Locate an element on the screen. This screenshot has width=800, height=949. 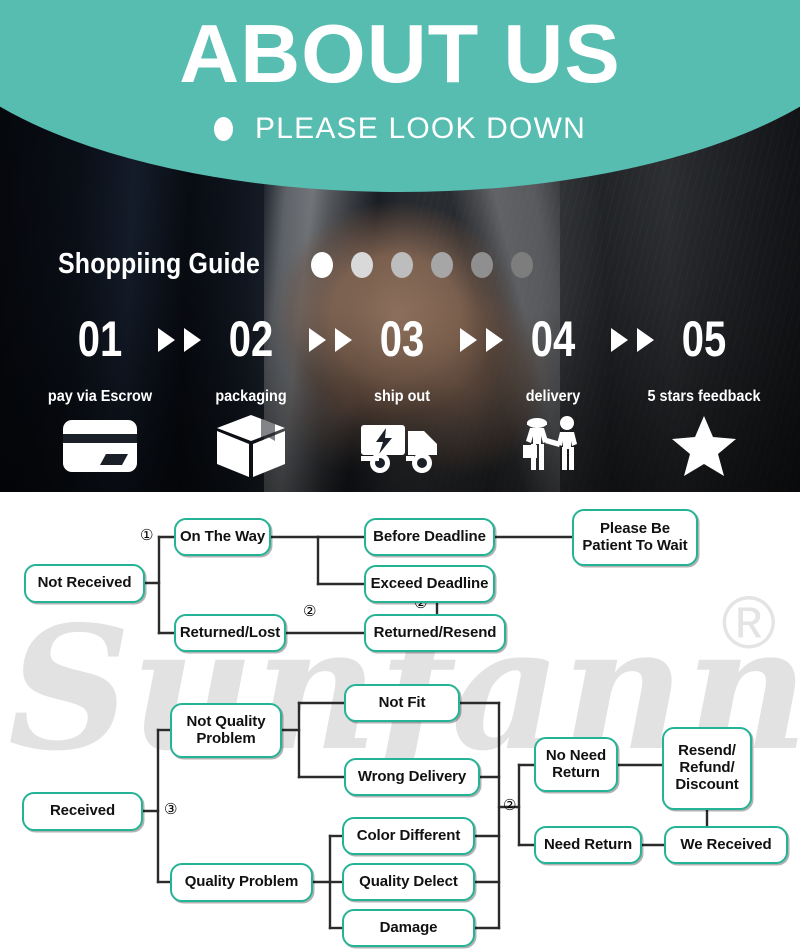
node-resend-refund-discount: Resend/ Refund/ Discount is located at coordinates (707, 768).